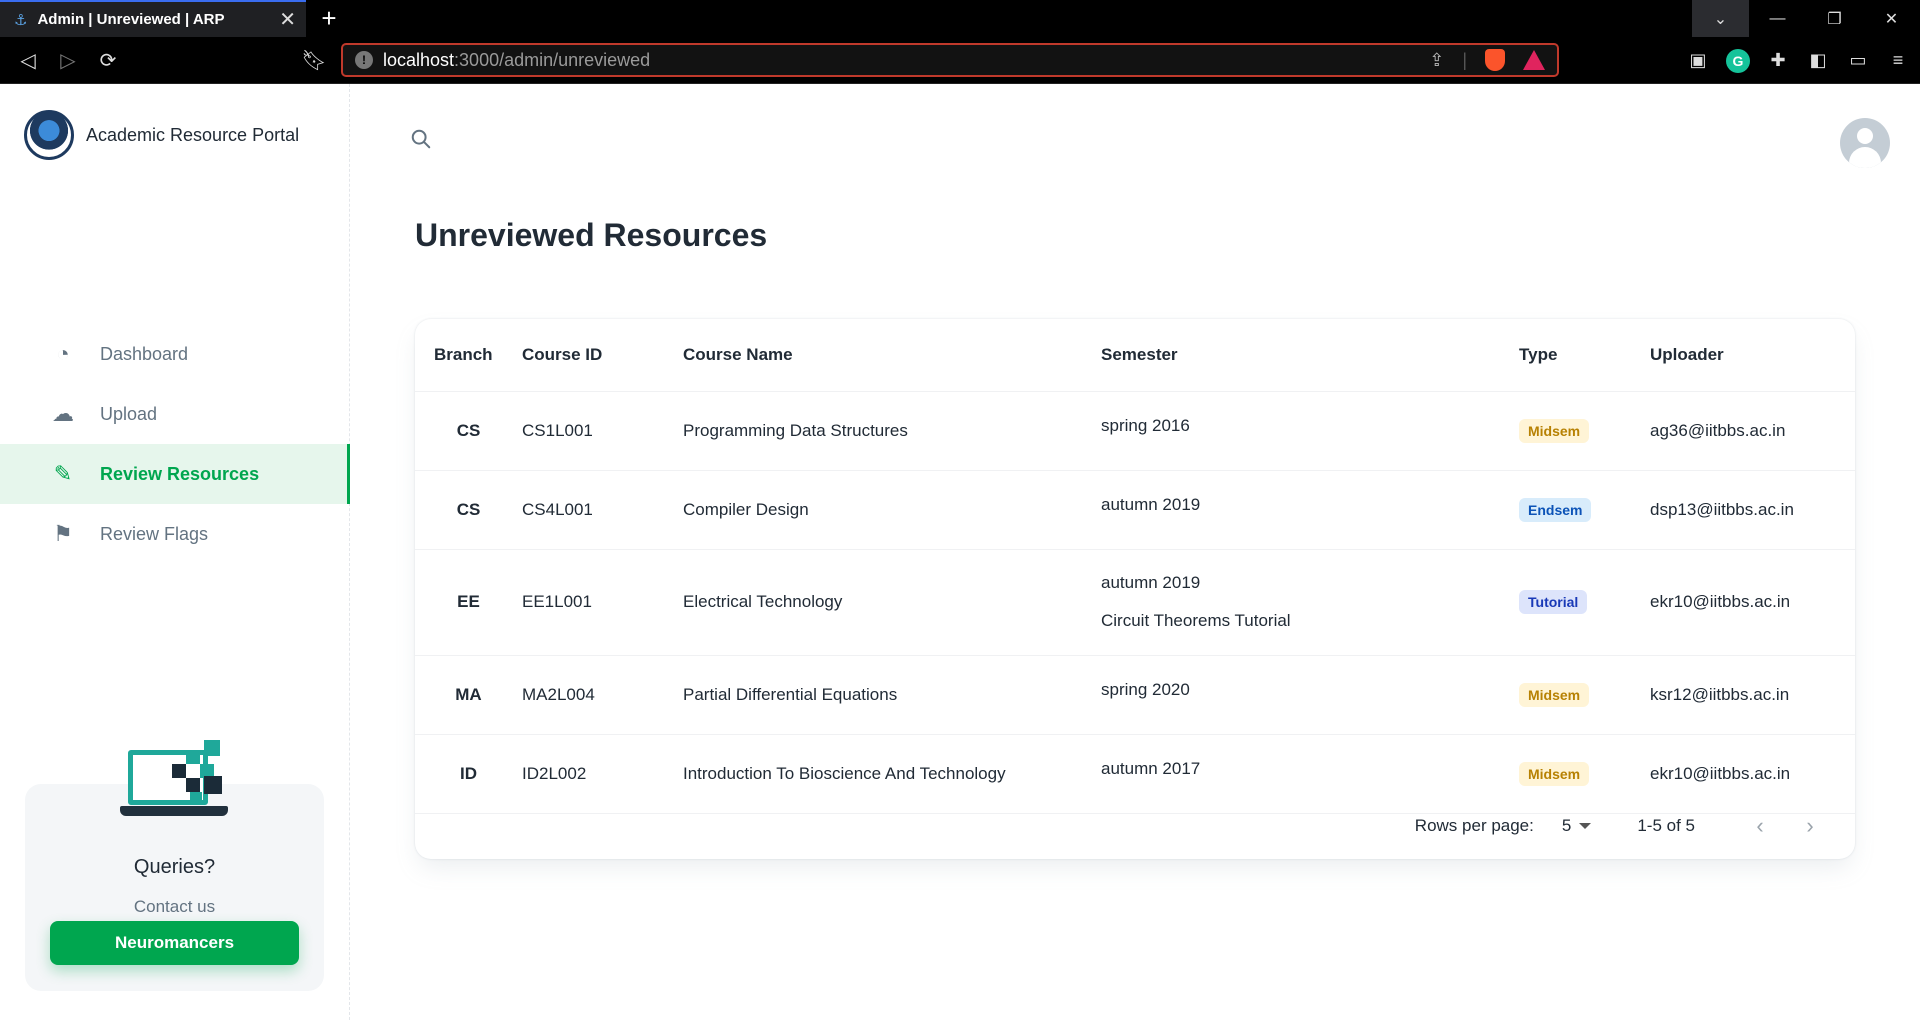 This screenshot has height=1020, width=1920. What do you see at coordinates (468, 602) in the screenshot?
I see `cell-branch: EE` at bounding box center [468, 602].